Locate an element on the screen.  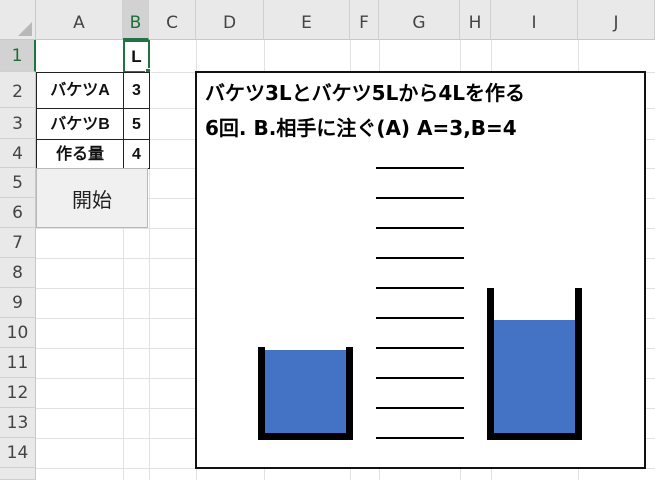
row-header-13: 13 is located at coordinates (18, 423).